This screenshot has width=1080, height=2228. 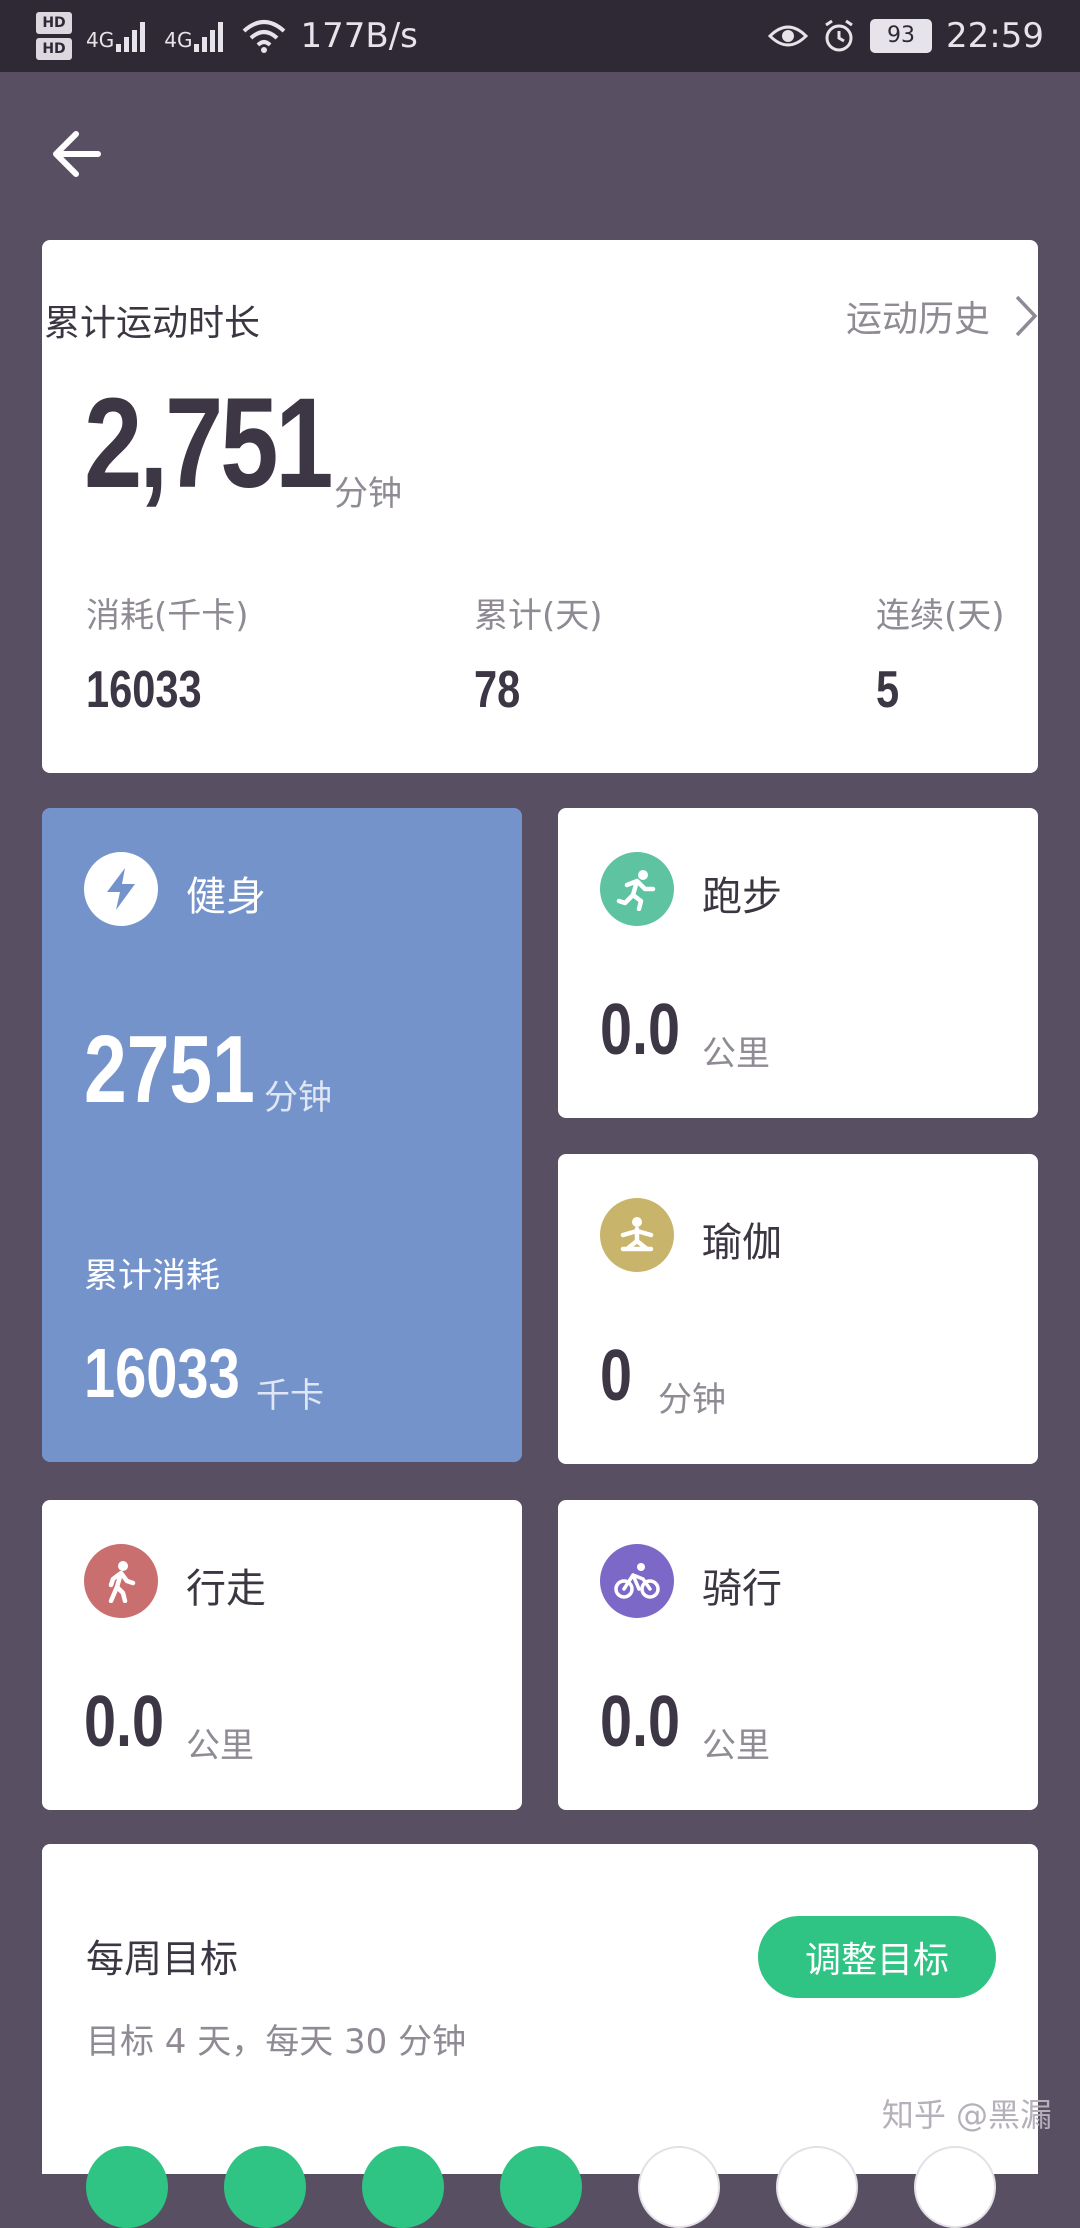 I want to click on eye-icon, so click(x=788, y=36).